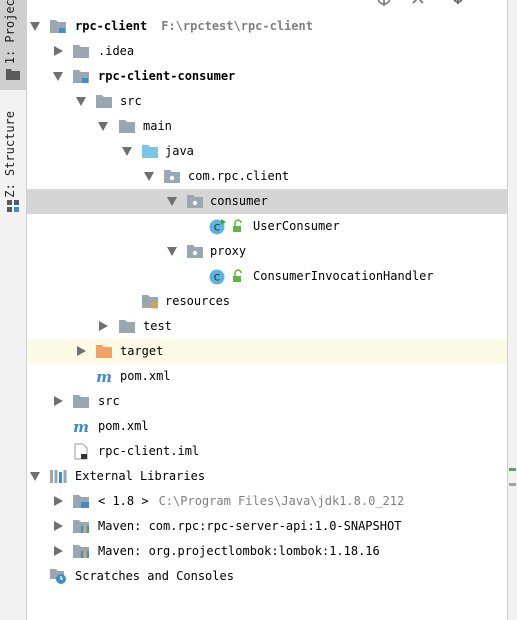  I want to click on library-icon, so click(58, 476).